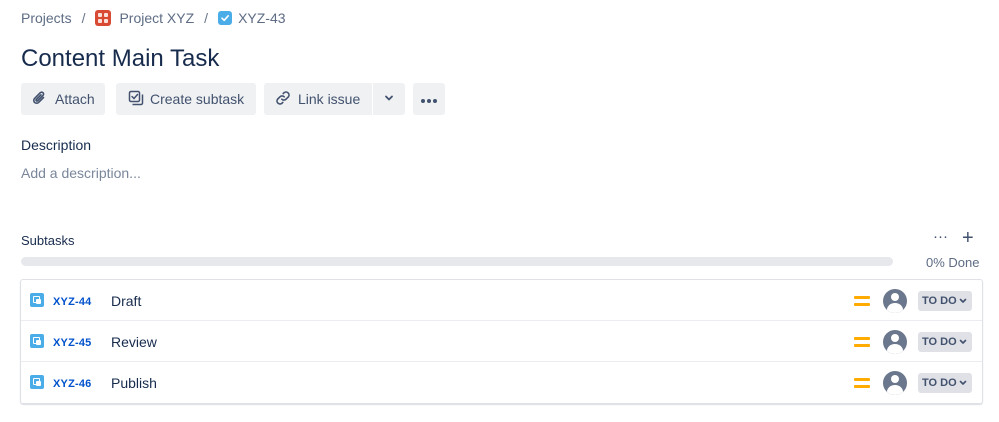 The height and width of the screenshot is (422, 999). Describe the element at coordinates (72, 302) in the screenshot. I see `subtask-key-link: XYZ-44` at that location.